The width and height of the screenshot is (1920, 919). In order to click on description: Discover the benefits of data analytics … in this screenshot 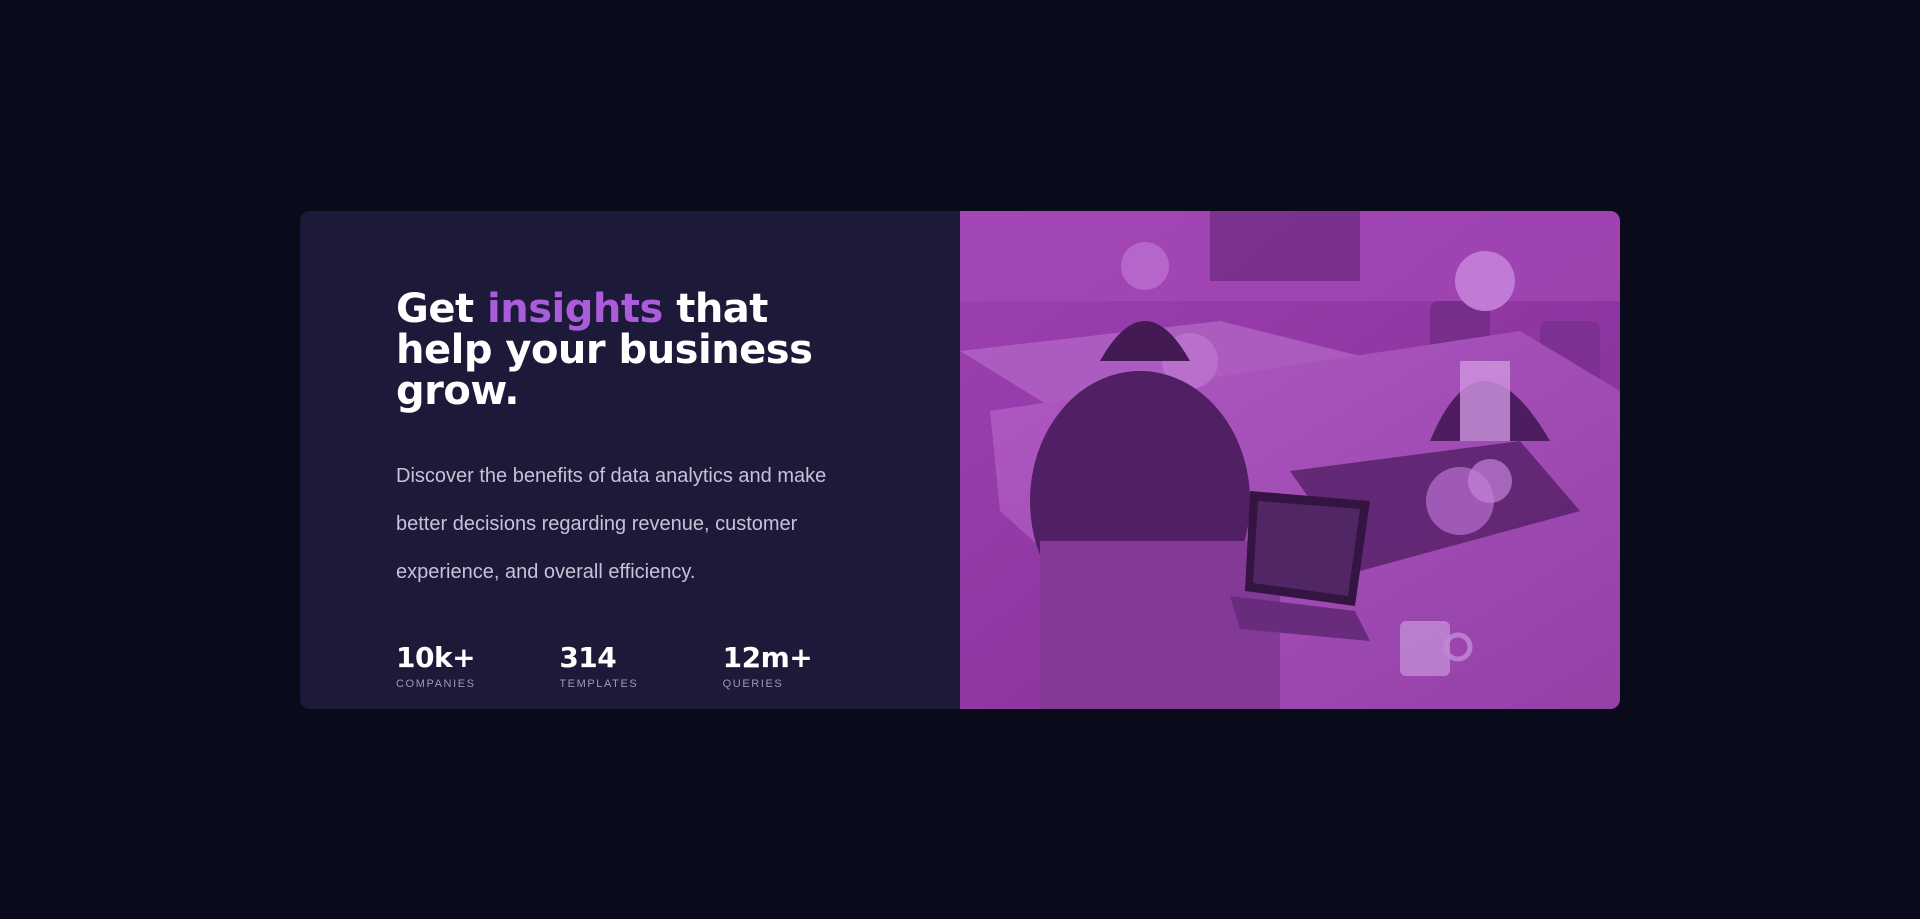, I will do `click(611, 524)`.